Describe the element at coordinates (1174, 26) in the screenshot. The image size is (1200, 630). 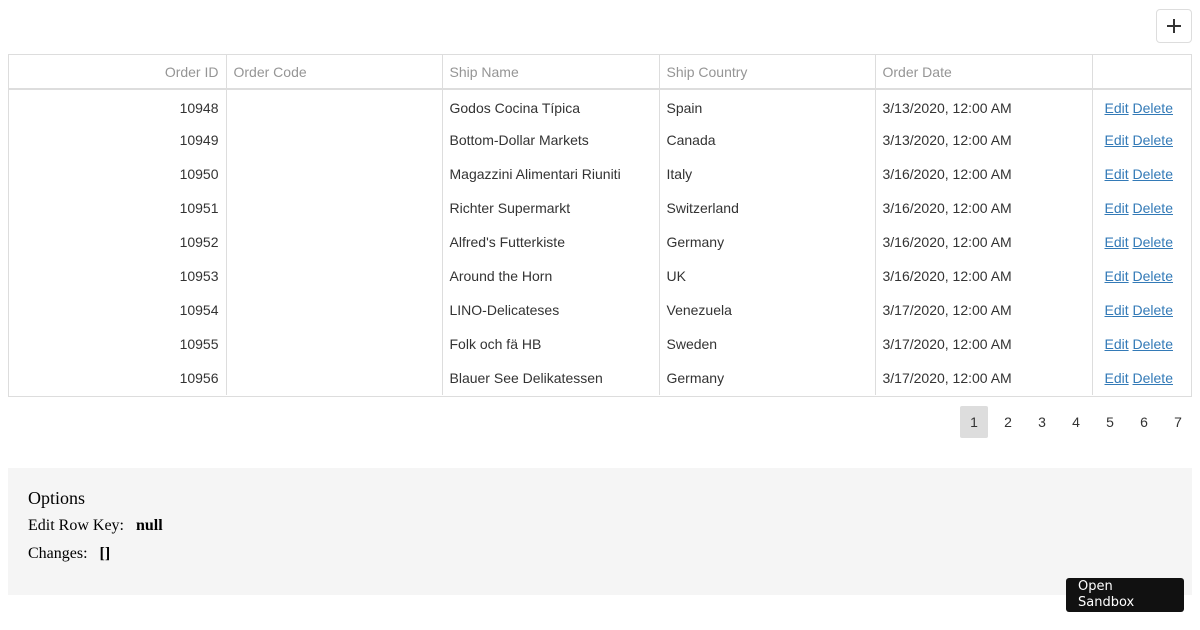
I see `add-row-button` at that location.